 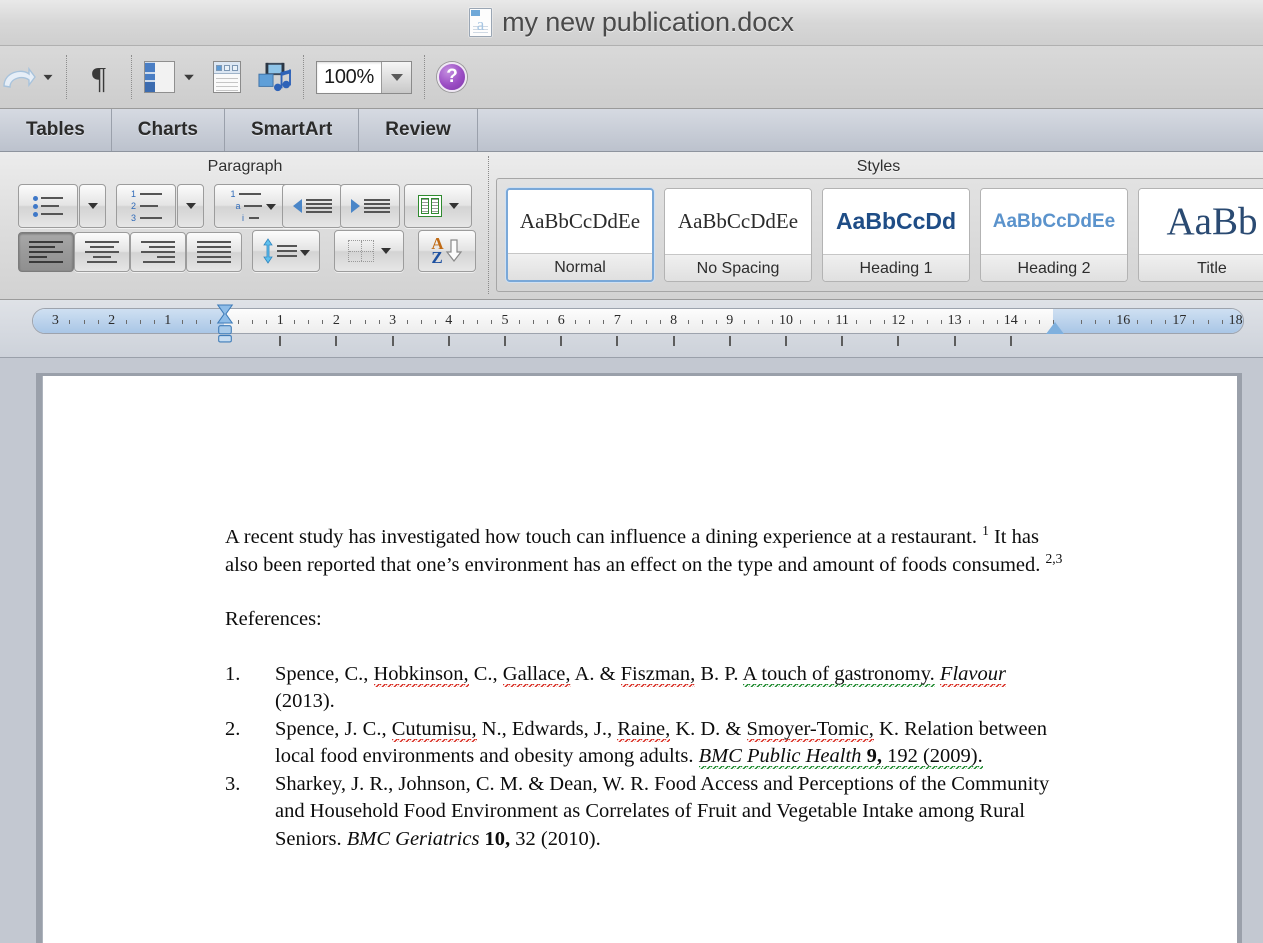 I want to click on tab-review: Review, so click(x=418, y=130).